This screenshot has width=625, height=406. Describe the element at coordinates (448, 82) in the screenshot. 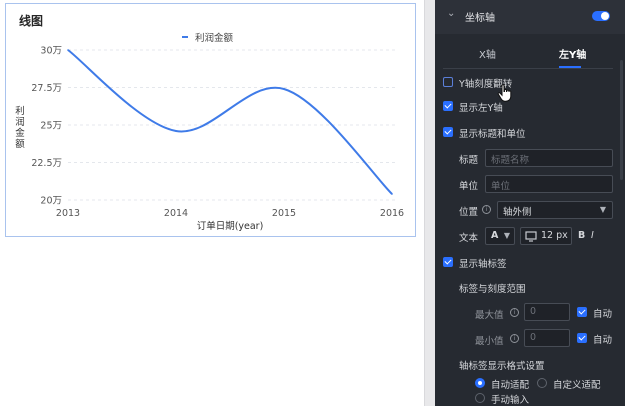

I see `flip-y-checkbox` at that location.